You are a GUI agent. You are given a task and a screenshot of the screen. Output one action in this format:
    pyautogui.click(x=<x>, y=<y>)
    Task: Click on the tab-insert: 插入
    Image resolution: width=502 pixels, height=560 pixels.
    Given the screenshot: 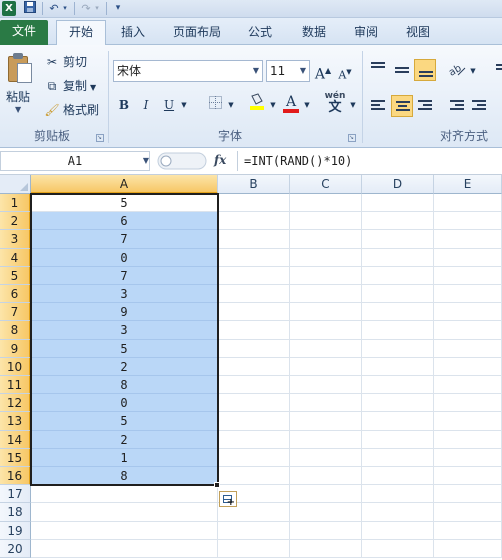 What is the action you would take?
    pyautogui.click(x=133, y=33)
    